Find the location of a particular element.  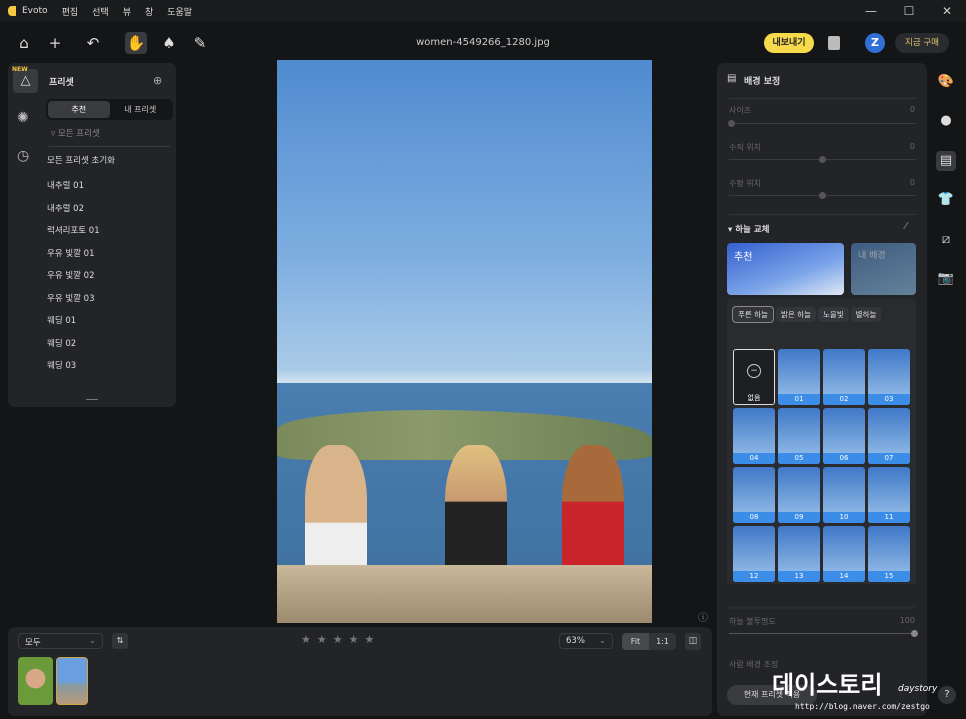

sky-section-title: 하늘 교체 is located at coordinates (752, 230).